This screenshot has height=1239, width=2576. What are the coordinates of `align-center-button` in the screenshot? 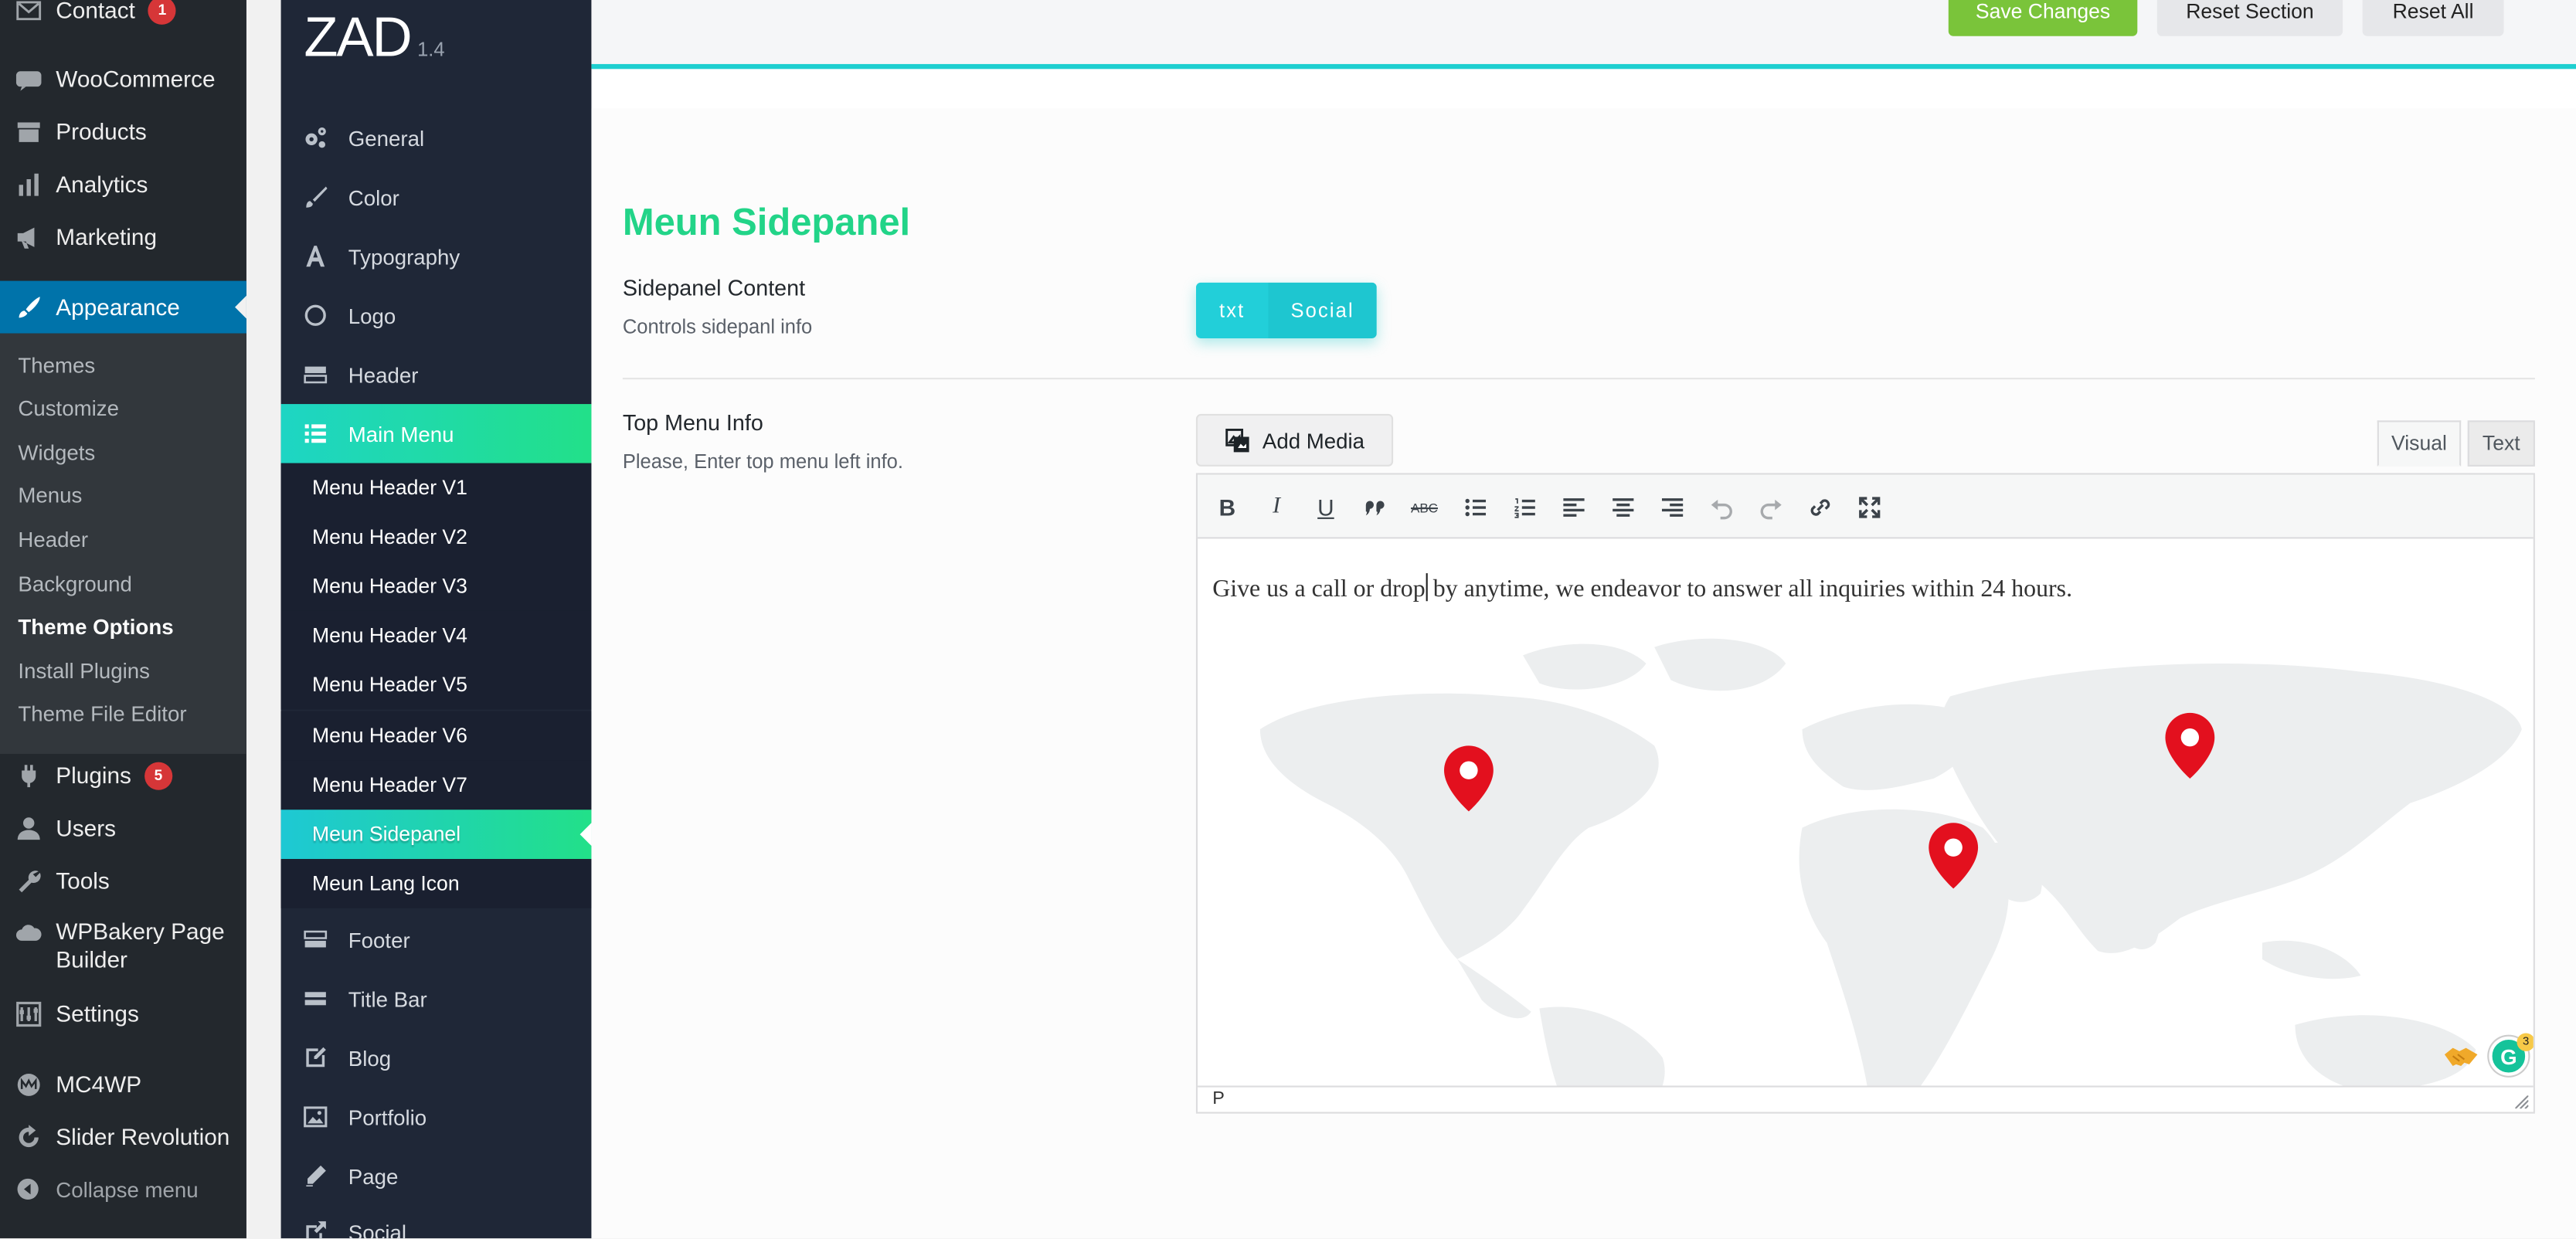 It's located at (1623, 507).